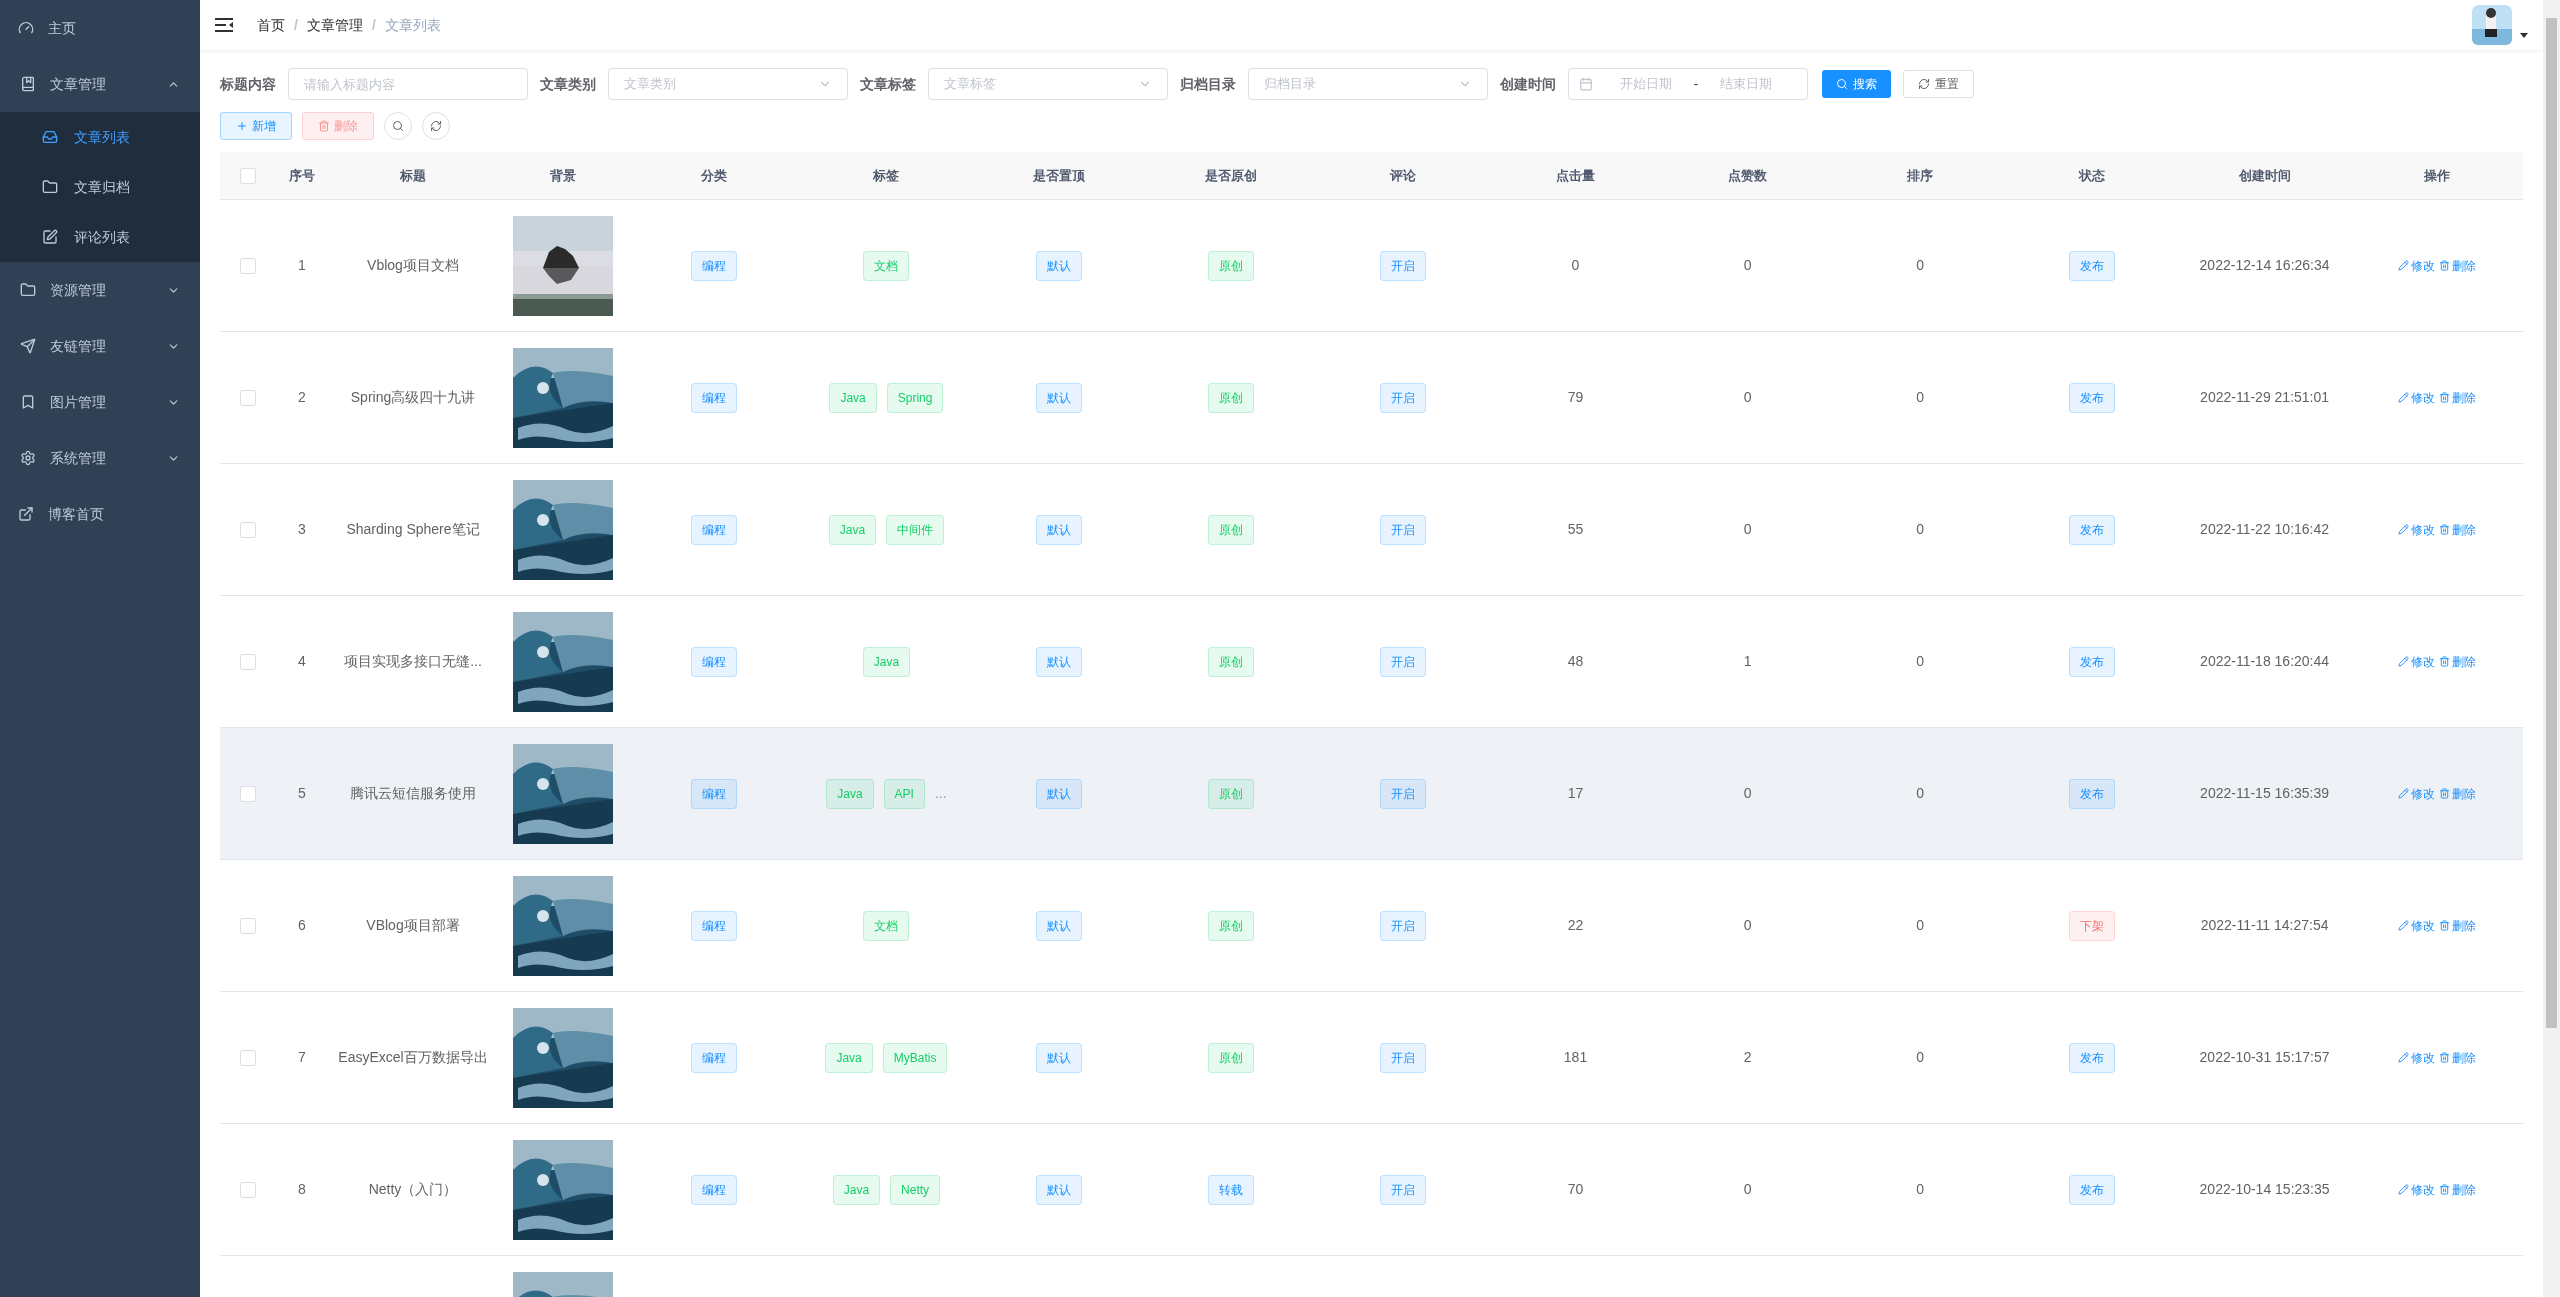 This screenshot has height=1297, width=2560. What do you see at coordinates (28, 458) in the screenshot?
I see `settings-icon` at bounding box center [28, 458].